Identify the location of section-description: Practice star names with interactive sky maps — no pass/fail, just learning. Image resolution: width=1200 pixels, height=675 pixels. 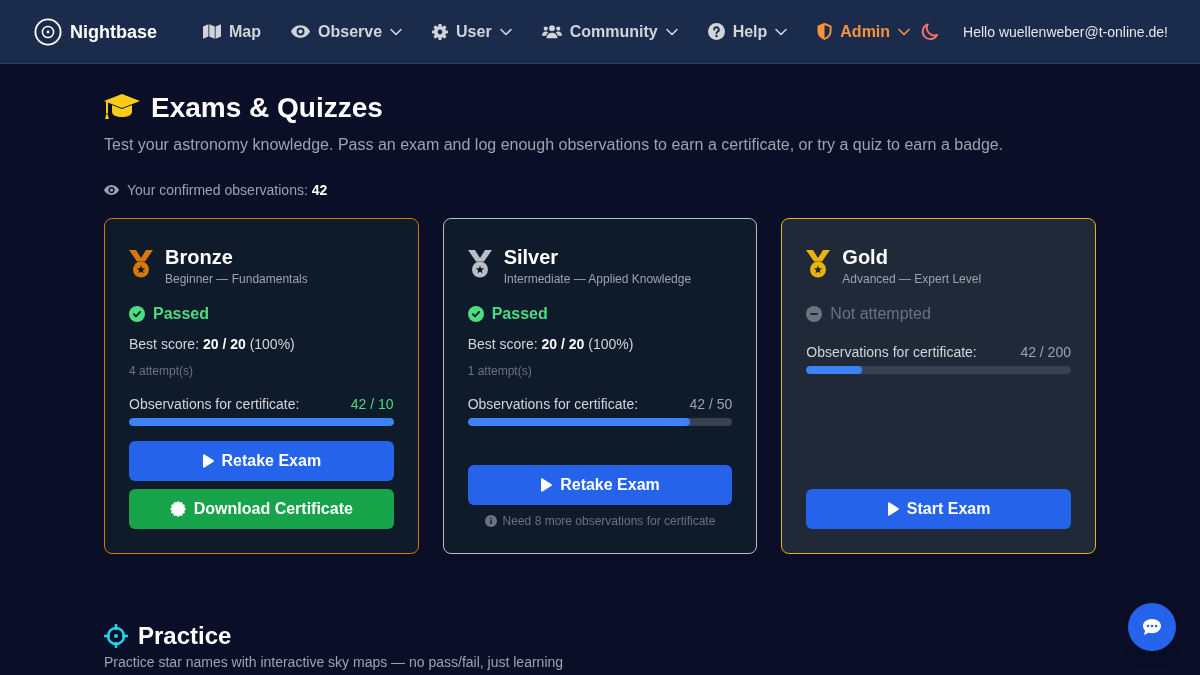
(334, 662).